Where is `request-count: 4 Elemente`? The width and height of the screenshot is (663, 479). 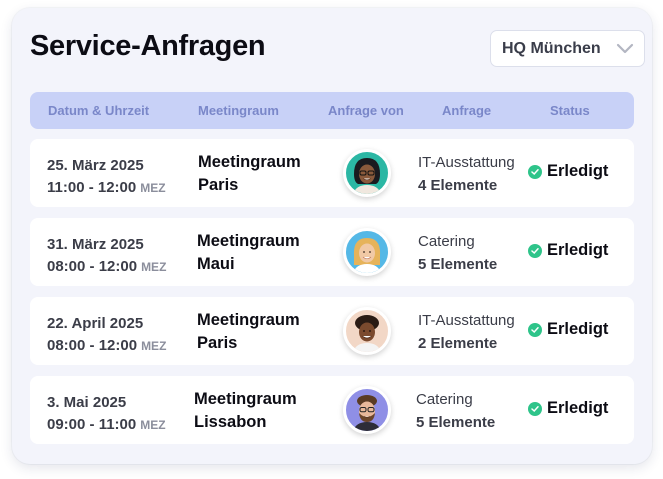
request-count: 4 Elemente is located at coordinates (458, 185).